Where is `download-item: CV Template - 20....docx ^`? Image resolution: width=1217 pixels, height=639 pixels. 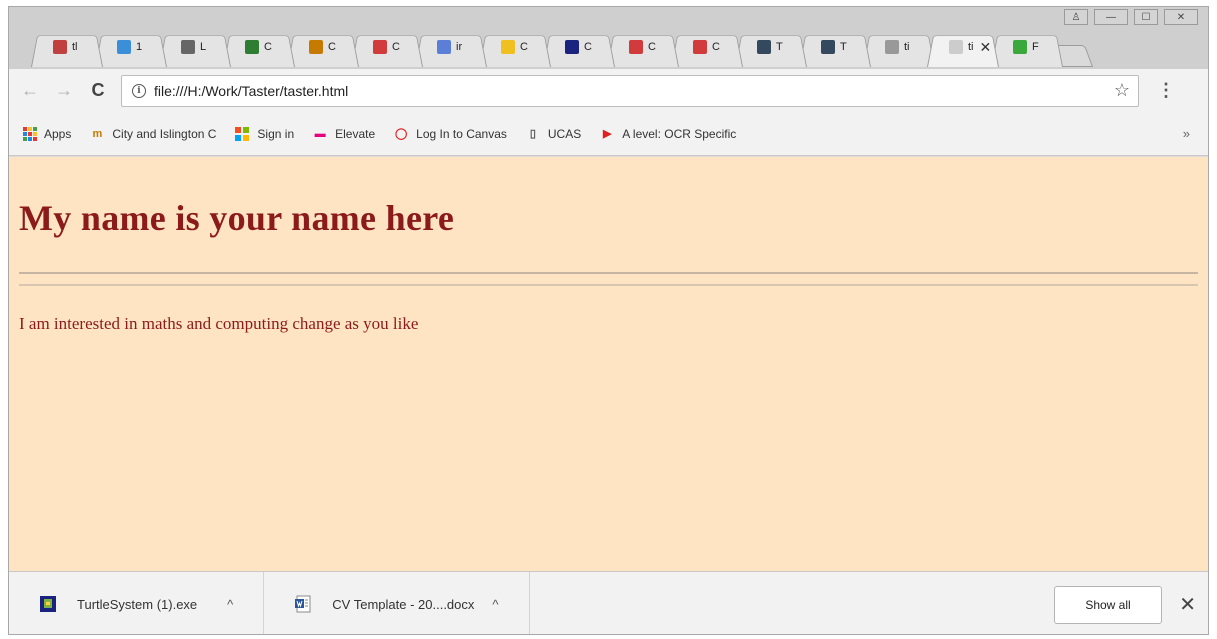
download-item: CV Template - 20....docx ^ is located at coordinates (397, 603).